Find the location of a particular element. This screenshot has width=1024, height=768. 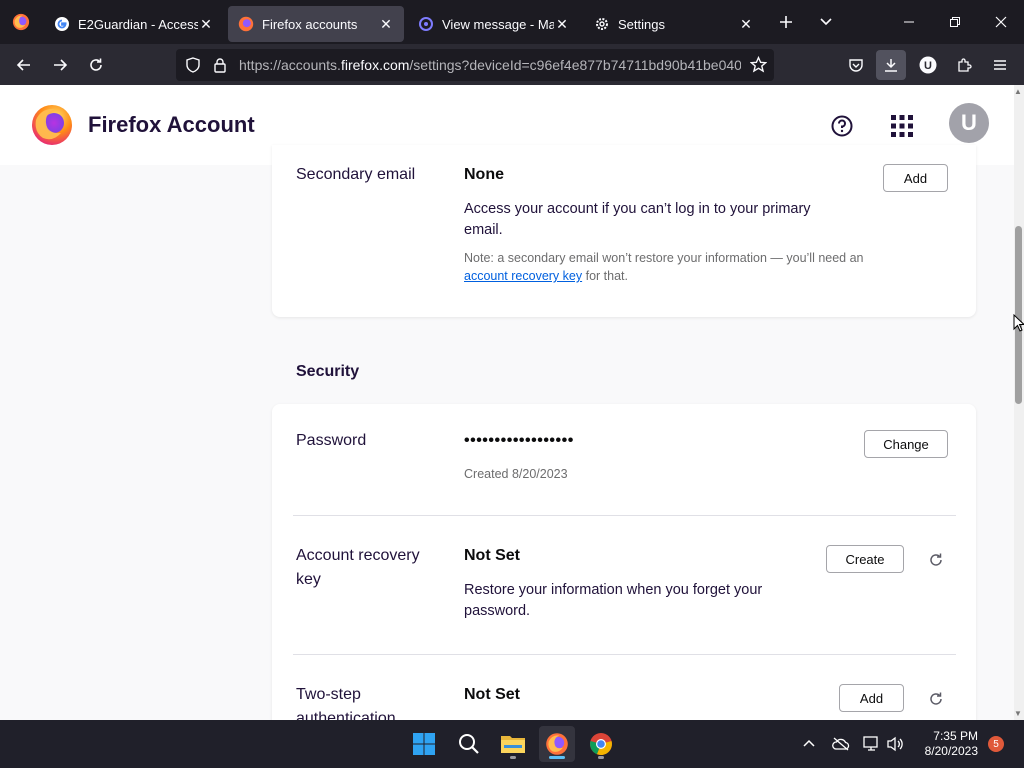

file-explorer-button is located at coordinates (513, 744).